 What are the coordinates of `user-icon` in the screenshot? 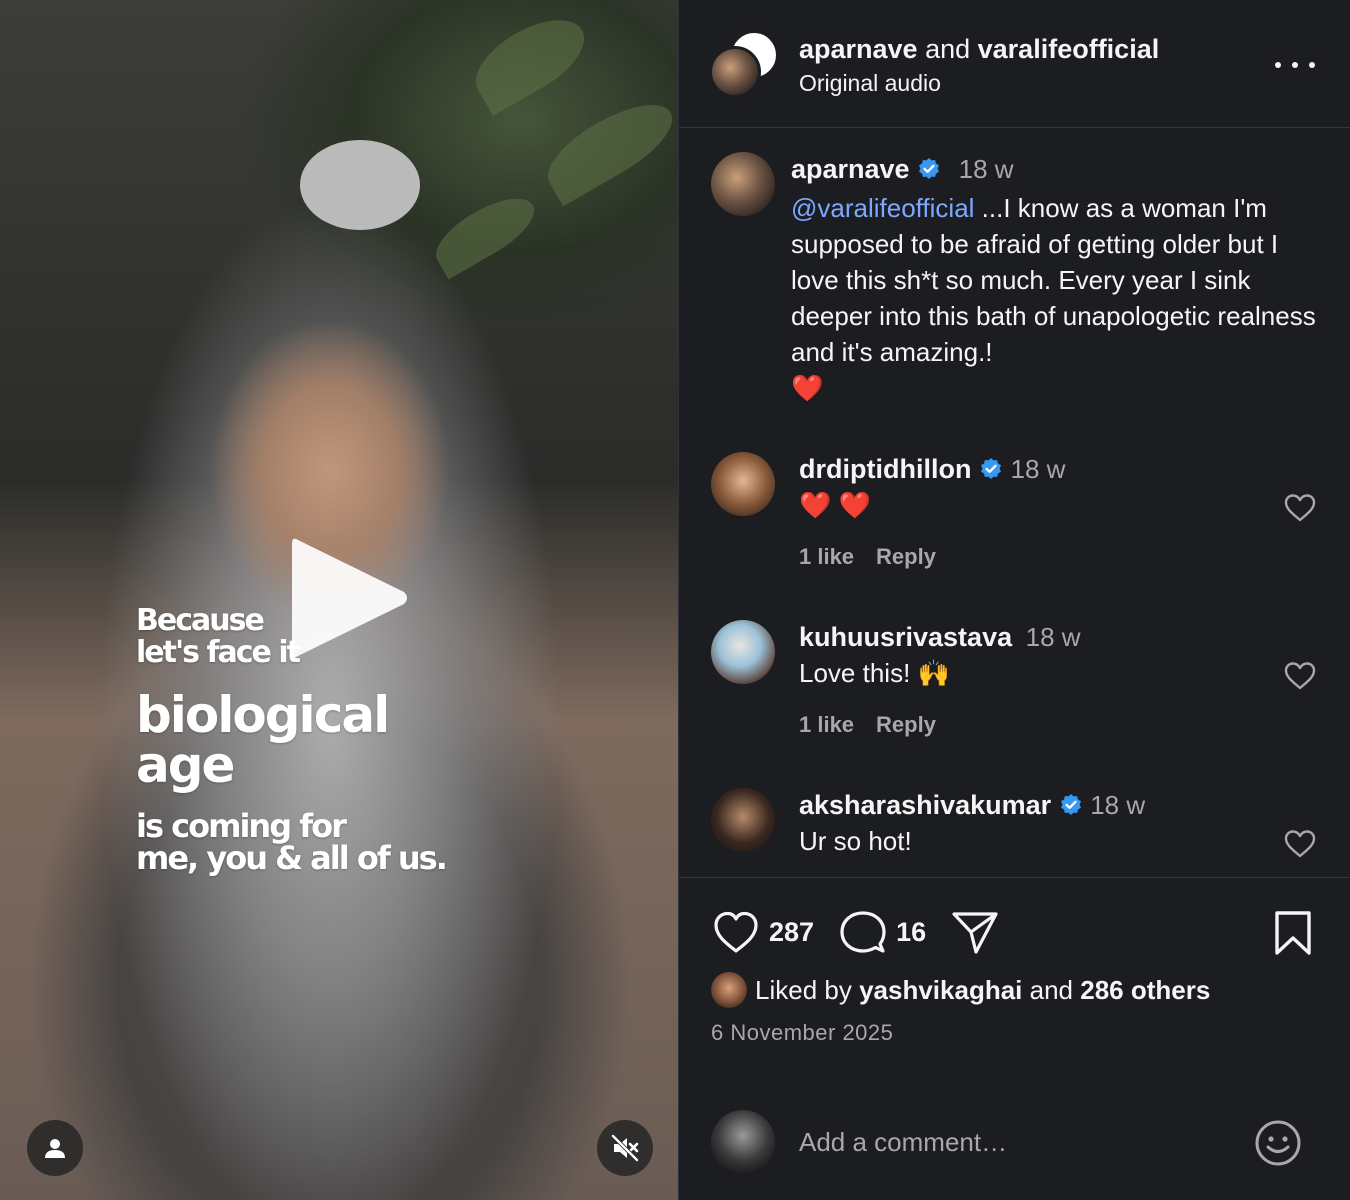 It's located at (55, 1148).